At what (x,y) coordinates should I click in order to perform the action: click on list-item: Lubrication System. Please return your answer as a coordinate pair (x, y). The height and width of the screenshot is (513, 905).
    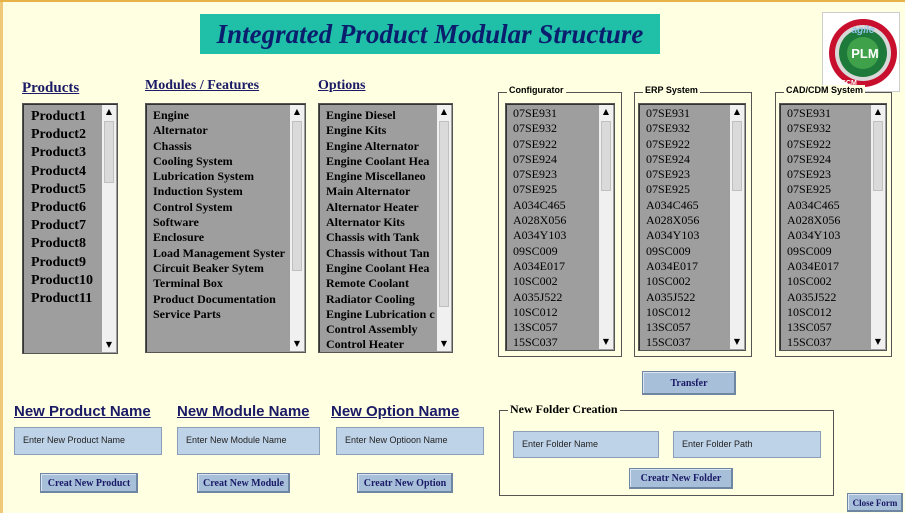
    Looking at the image, I should click on (225, 176).